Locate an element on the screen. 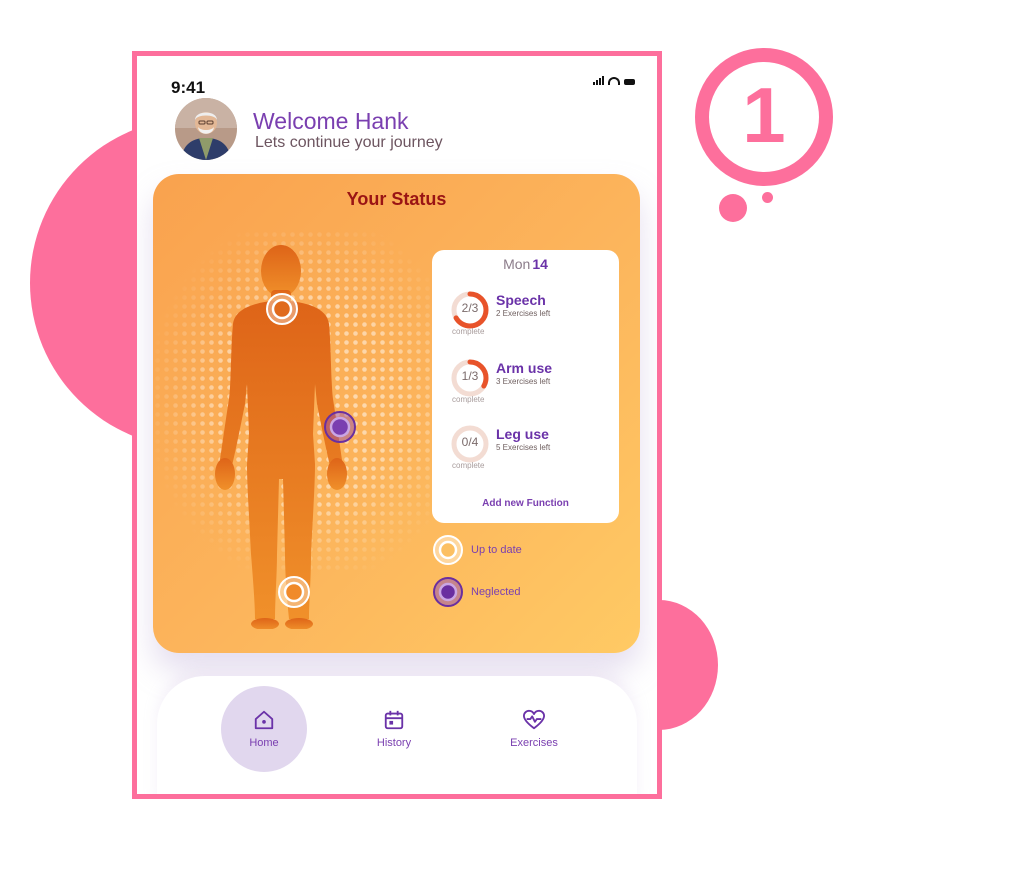 The width and height of the screenshot is (1024, 887). legend-neglected: Neglected is located at coordinates (522, 592).